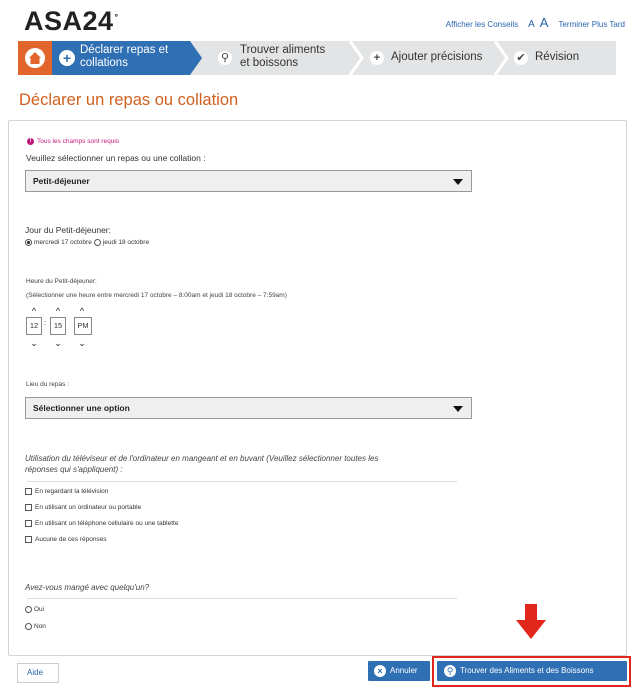  What do you see at coordinates (28, 609) in the screenshot?
I see `company-radio-yes` at bounding box center [28, 609].